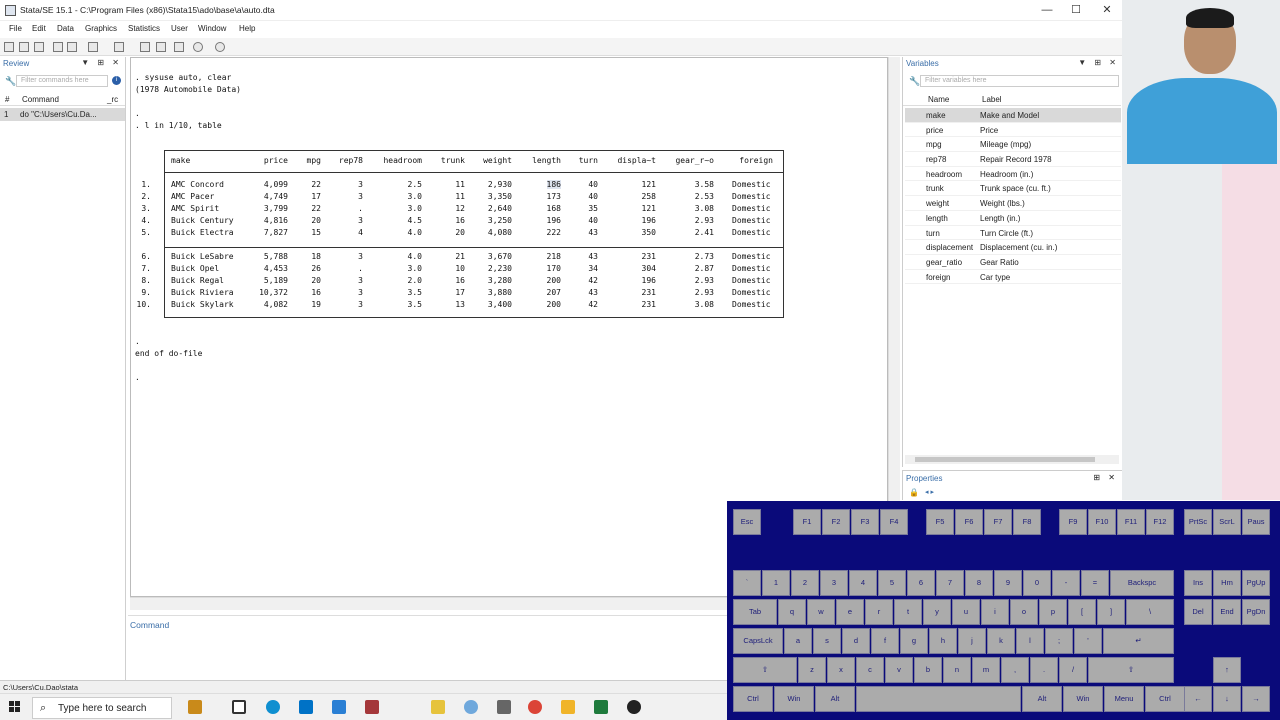 This screenshot has width=1280, height=720. What do you see at coordinates (827, 641) in the screenshot?
I see `key-s: s` at bounding box center [827, 641].